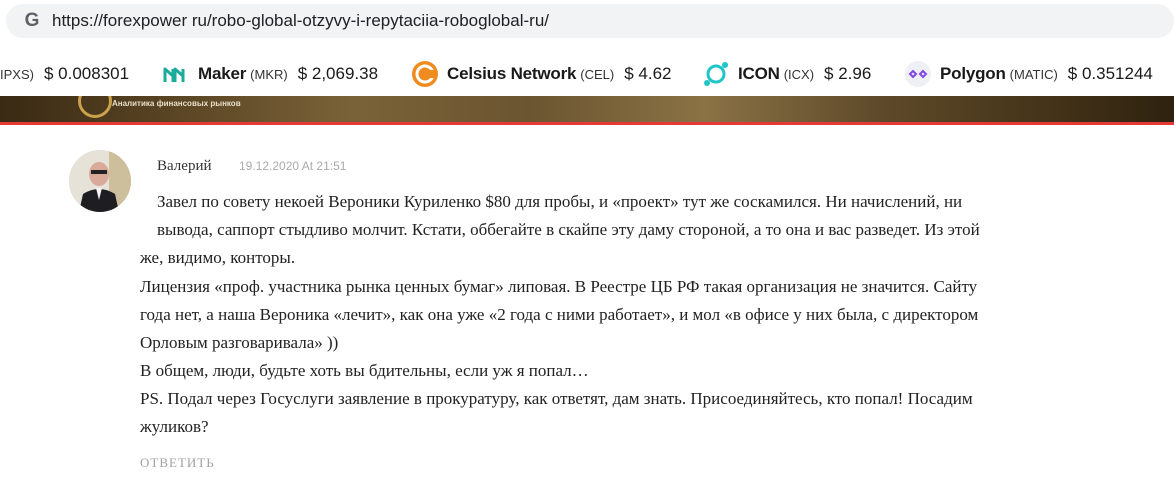 The height and width of the screenshot is (480, 1174). What do you see at coordinates (512, 73) in the screenshot?
I see `ticker-name: Celsius Network` at bounding box center [512, 73].